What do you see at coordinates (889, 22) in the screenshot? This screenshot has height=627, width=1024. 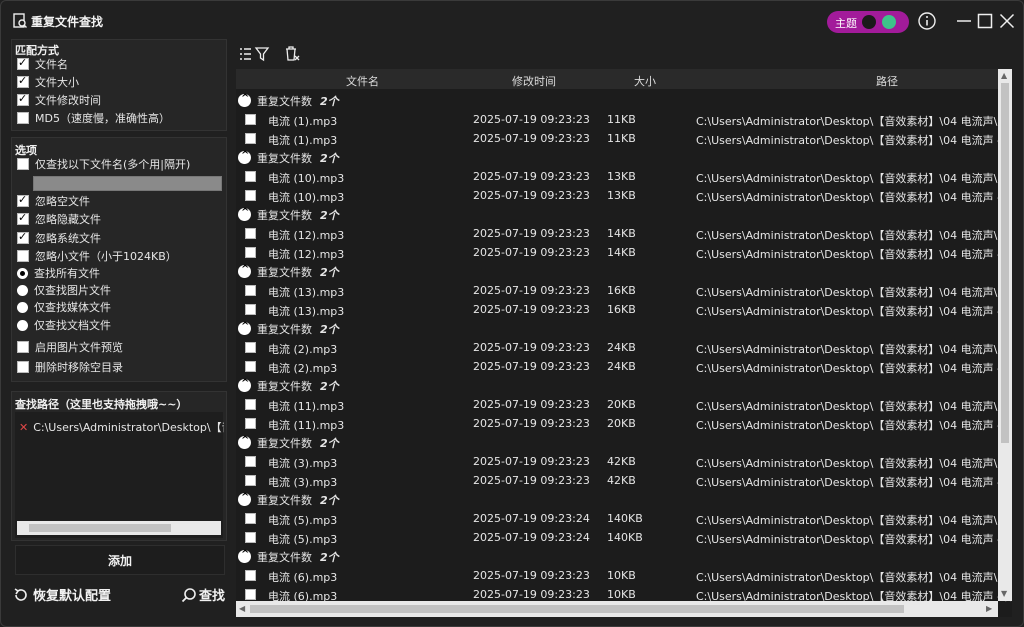 I see `theme-green-dot` at bounding box center [889, 22].